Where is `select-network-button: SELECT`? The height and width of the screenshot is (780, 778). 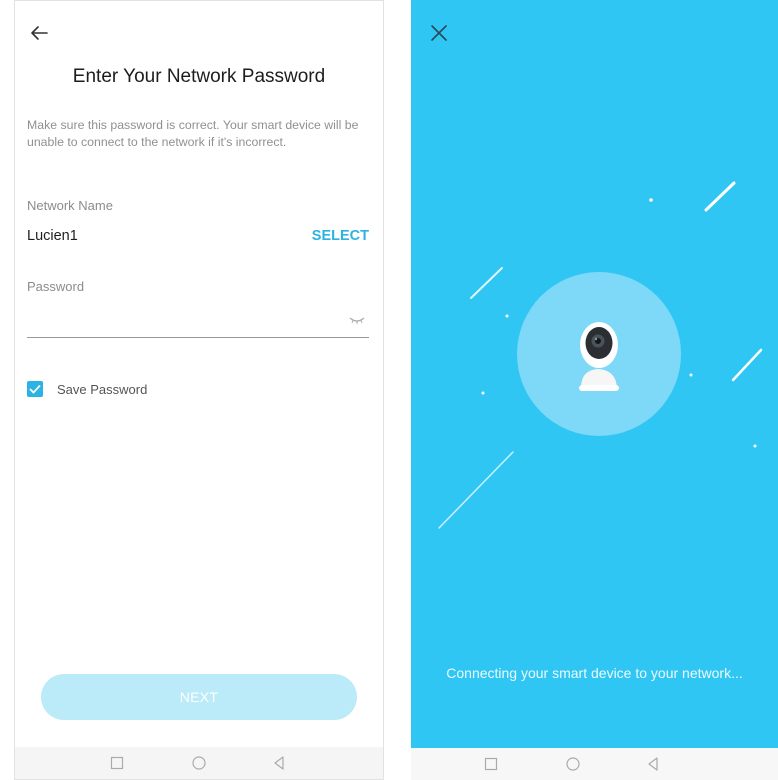 select-network-button: SELECT is located at coordinates (340, 236).